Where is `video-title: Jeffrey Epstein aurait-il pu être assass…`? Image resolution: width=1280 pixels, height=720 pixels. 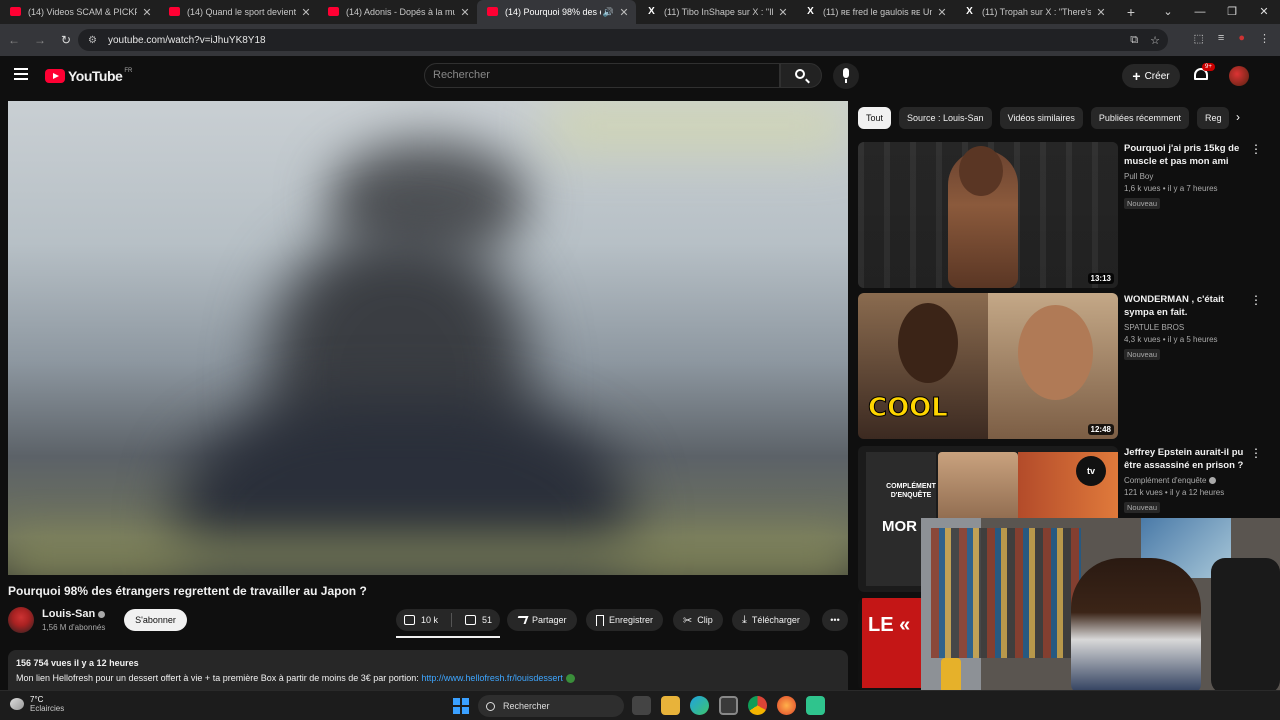
video-title: Jeffrey Epstein aurait-il pu être assass… is located at coordinates (1185, 459).